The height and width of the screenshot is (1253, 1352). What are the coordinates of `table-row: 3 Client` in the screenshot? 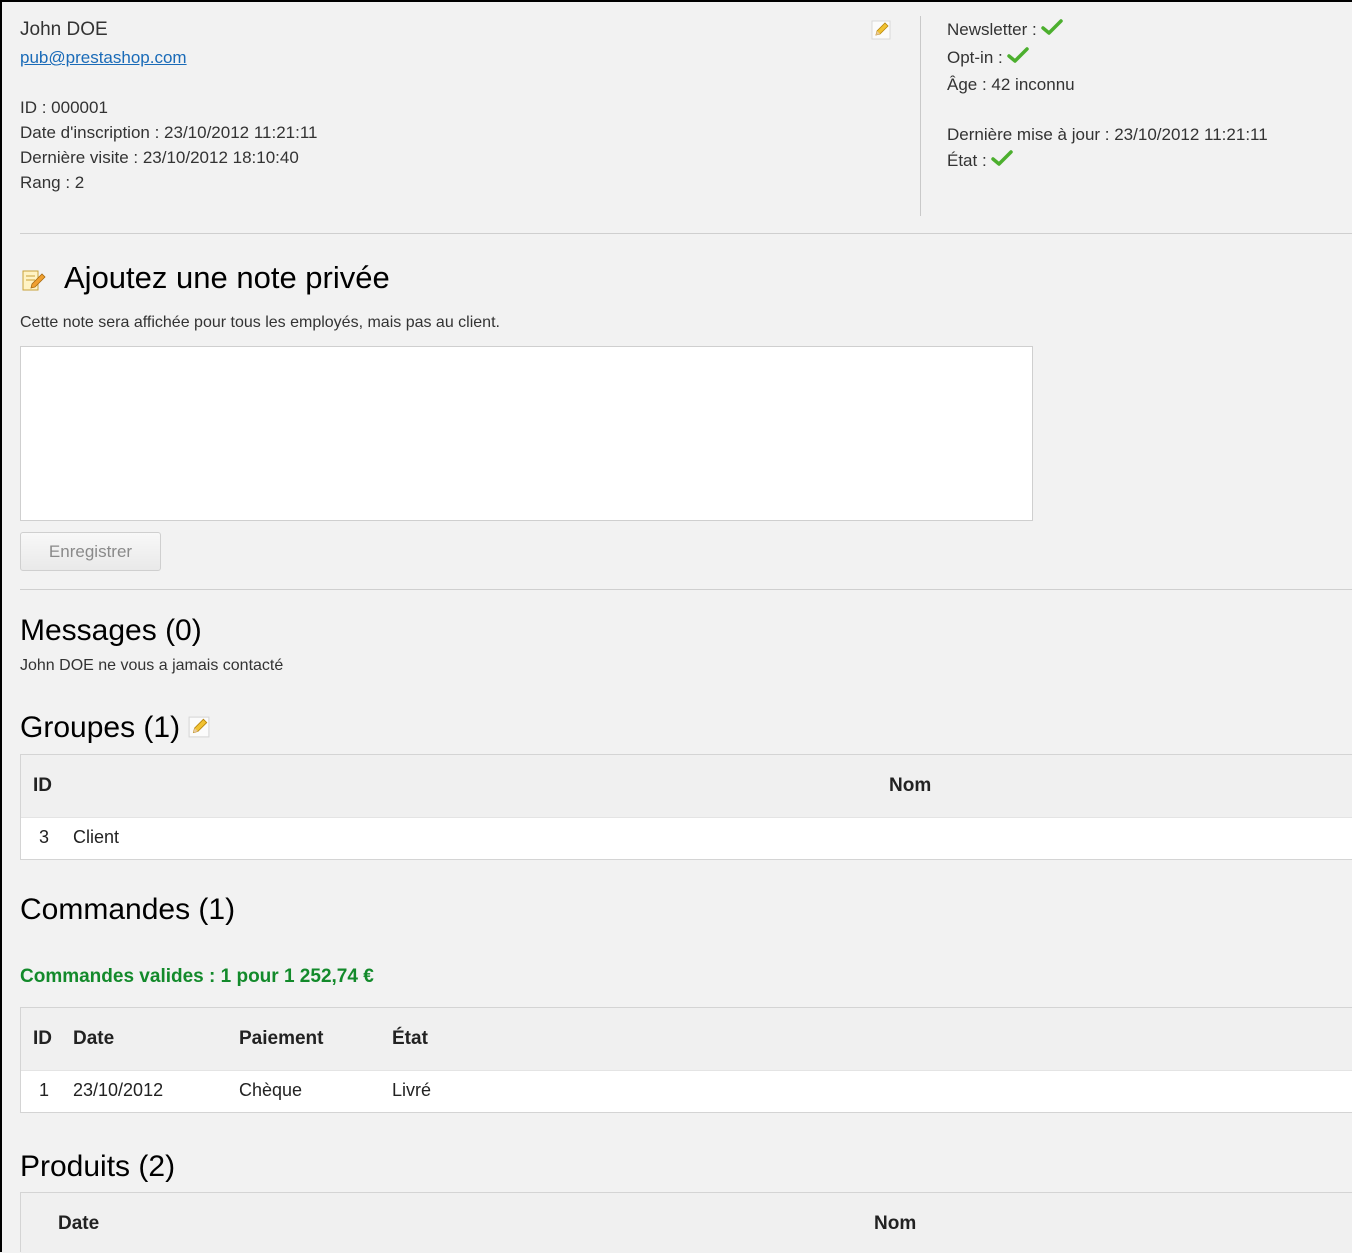 It's located at (686, 837).